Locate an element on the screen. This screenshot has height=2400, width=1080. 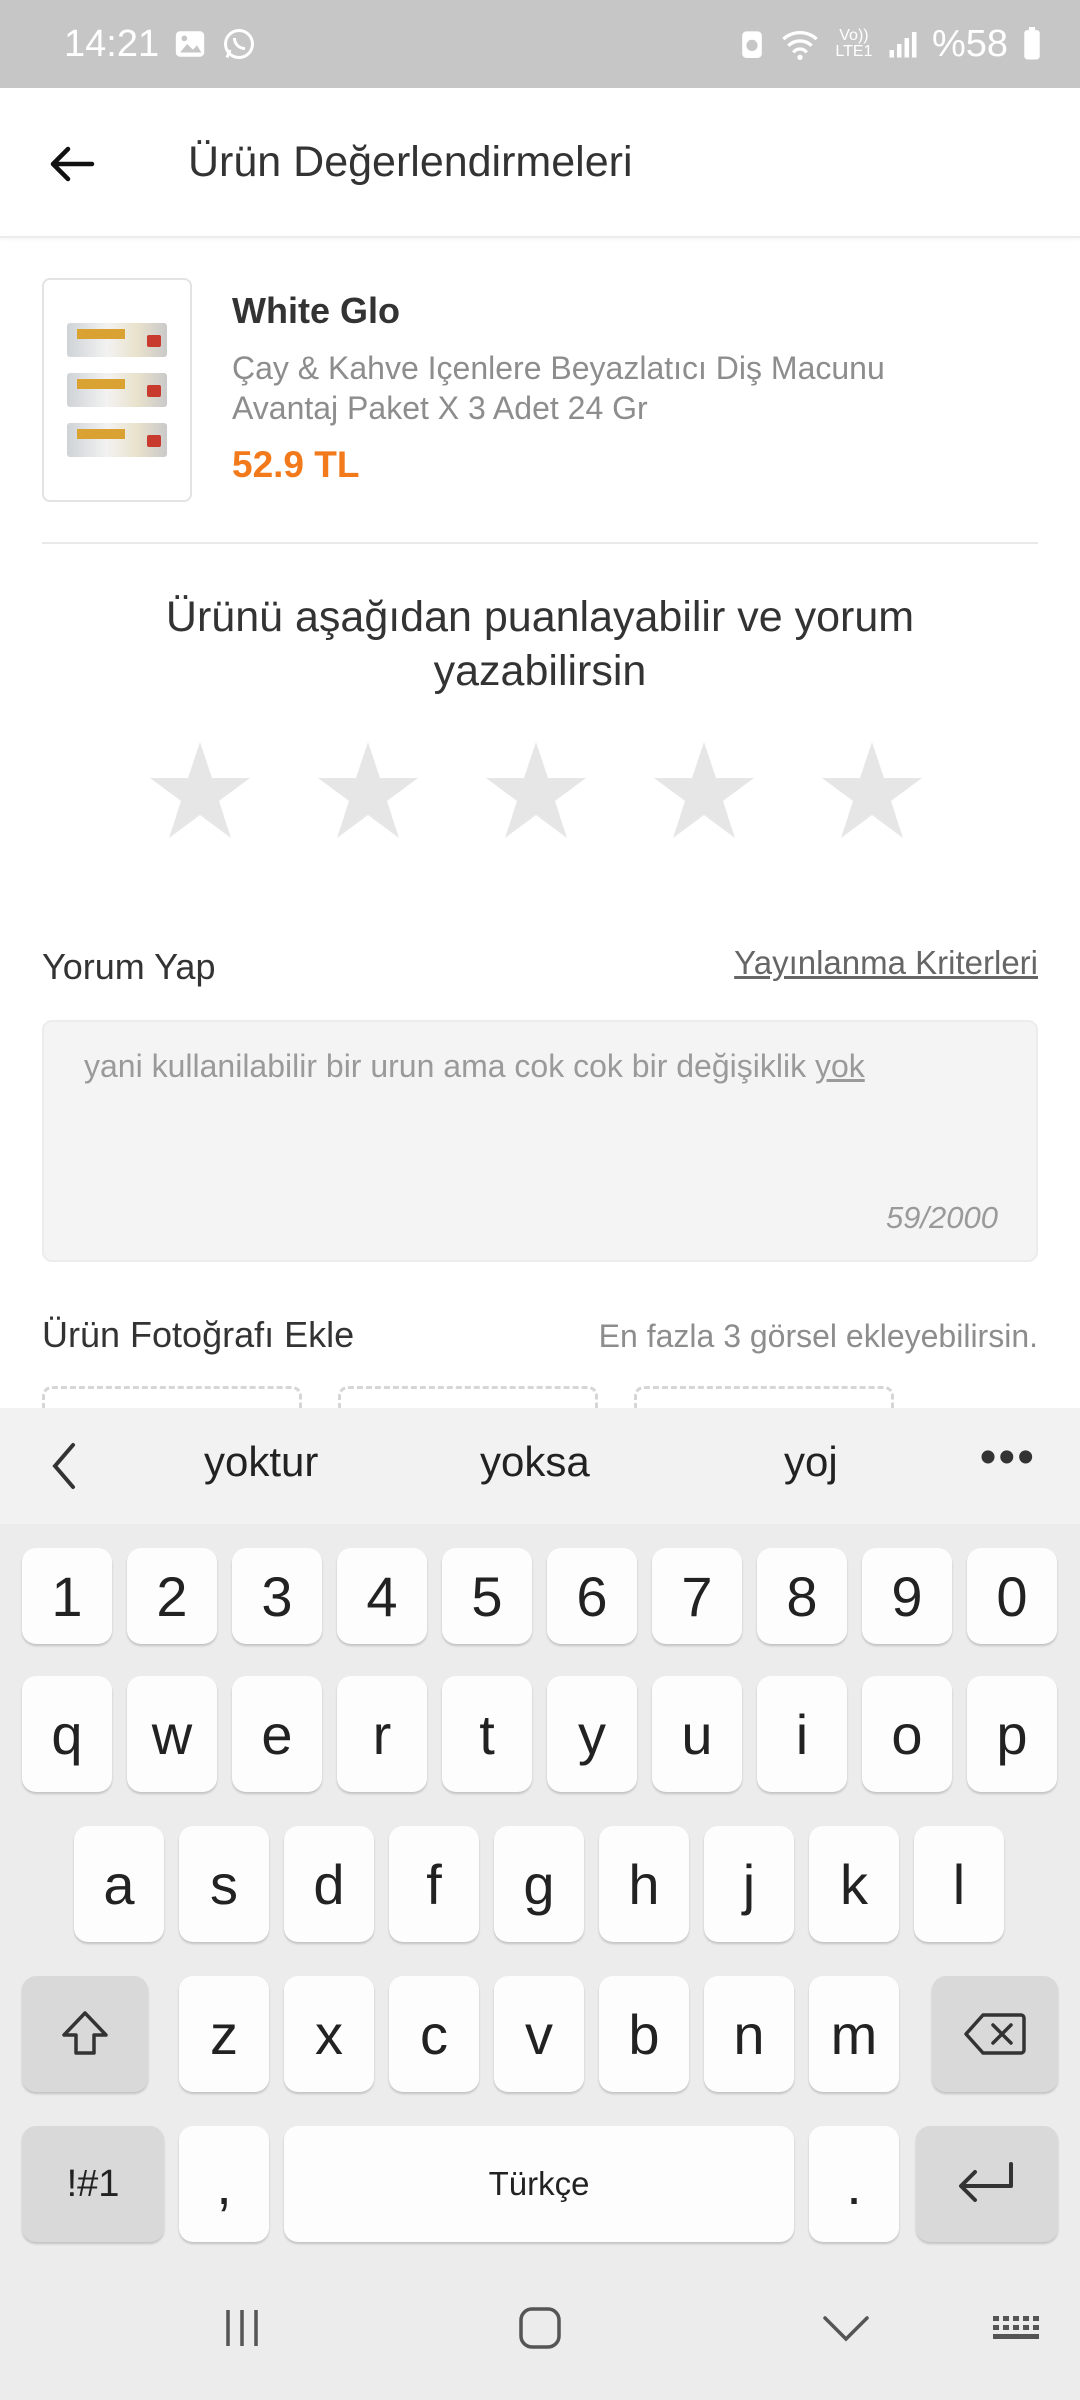
app-bar: Ürün Değerlendirmeleri is located at coordinates (540, 163).